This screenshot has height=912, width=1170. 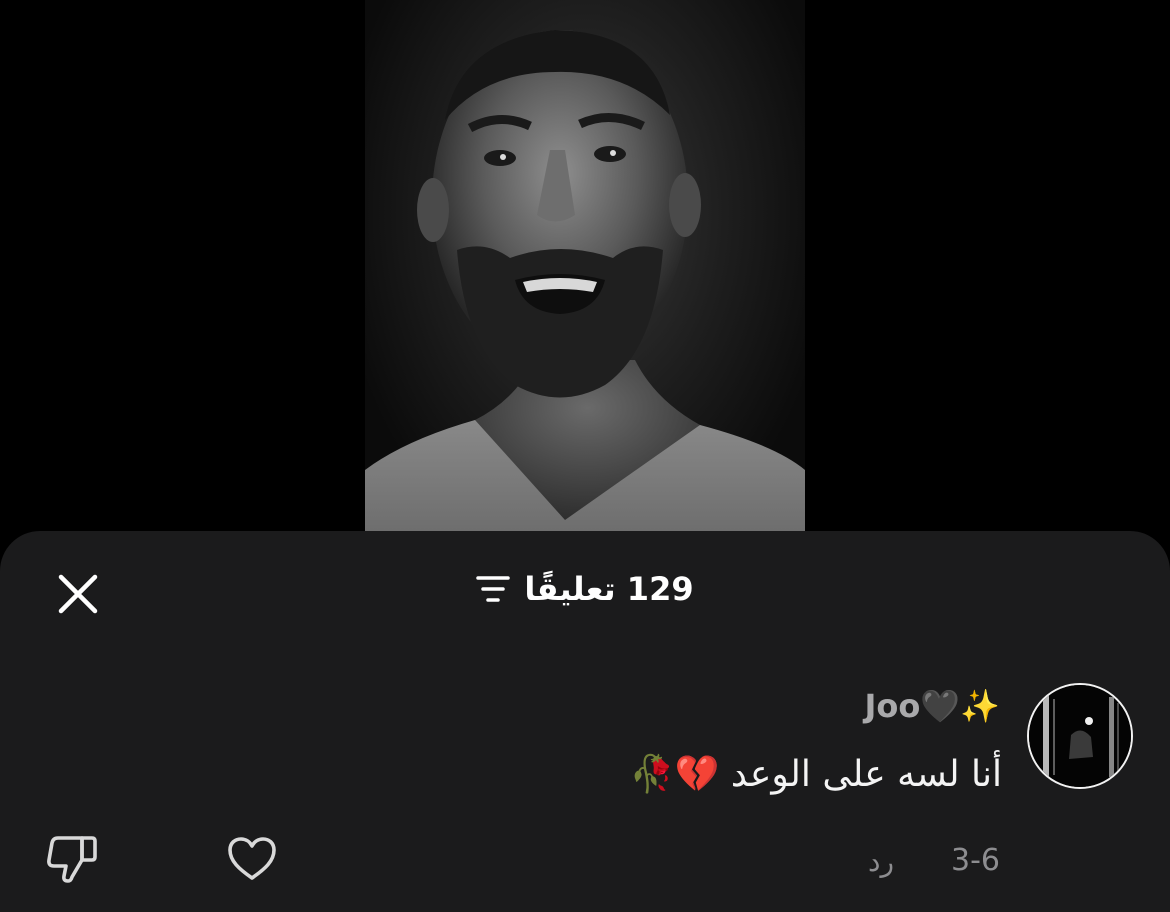 I want to click on dislike-button, so click(x=72, y=859).